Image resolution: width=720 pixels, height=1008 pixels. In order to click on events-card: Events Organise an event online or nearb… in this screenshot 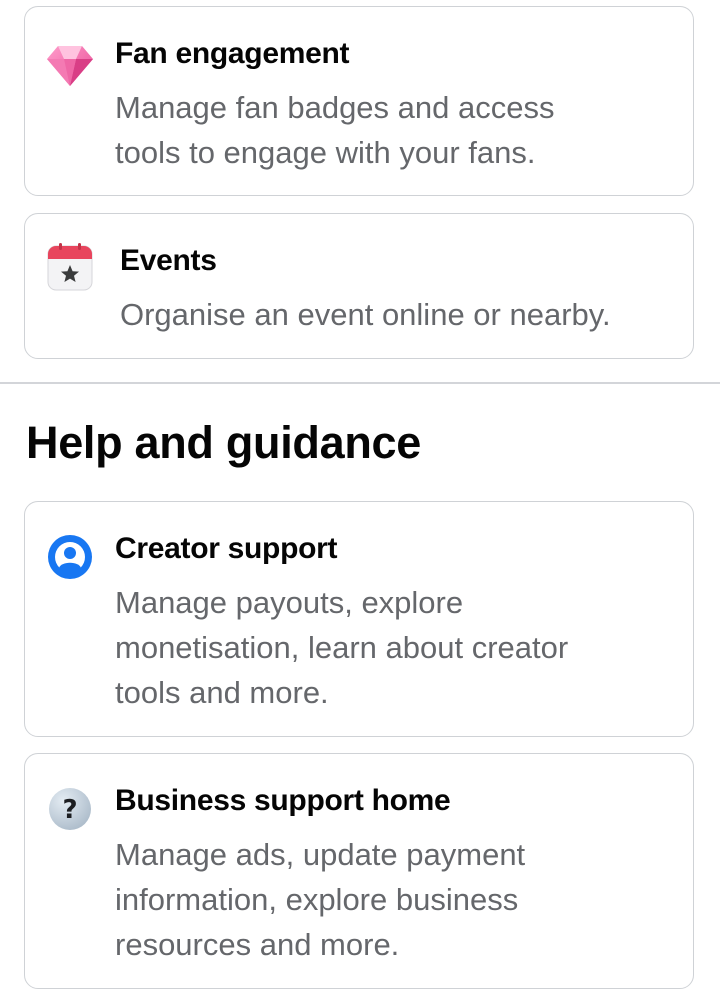, I will do `click(359, 286)`.